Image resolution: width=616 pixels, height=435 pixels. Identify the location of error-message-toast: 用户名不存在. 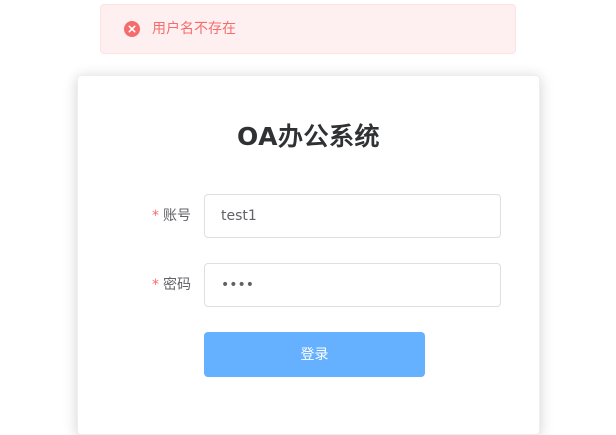
(308, 29).